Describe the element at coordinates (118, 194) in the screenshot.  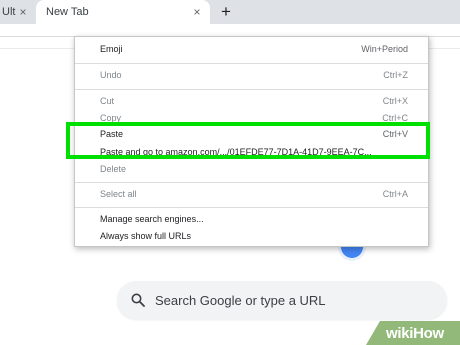
I see `menu-item-label: Select all` at that location.